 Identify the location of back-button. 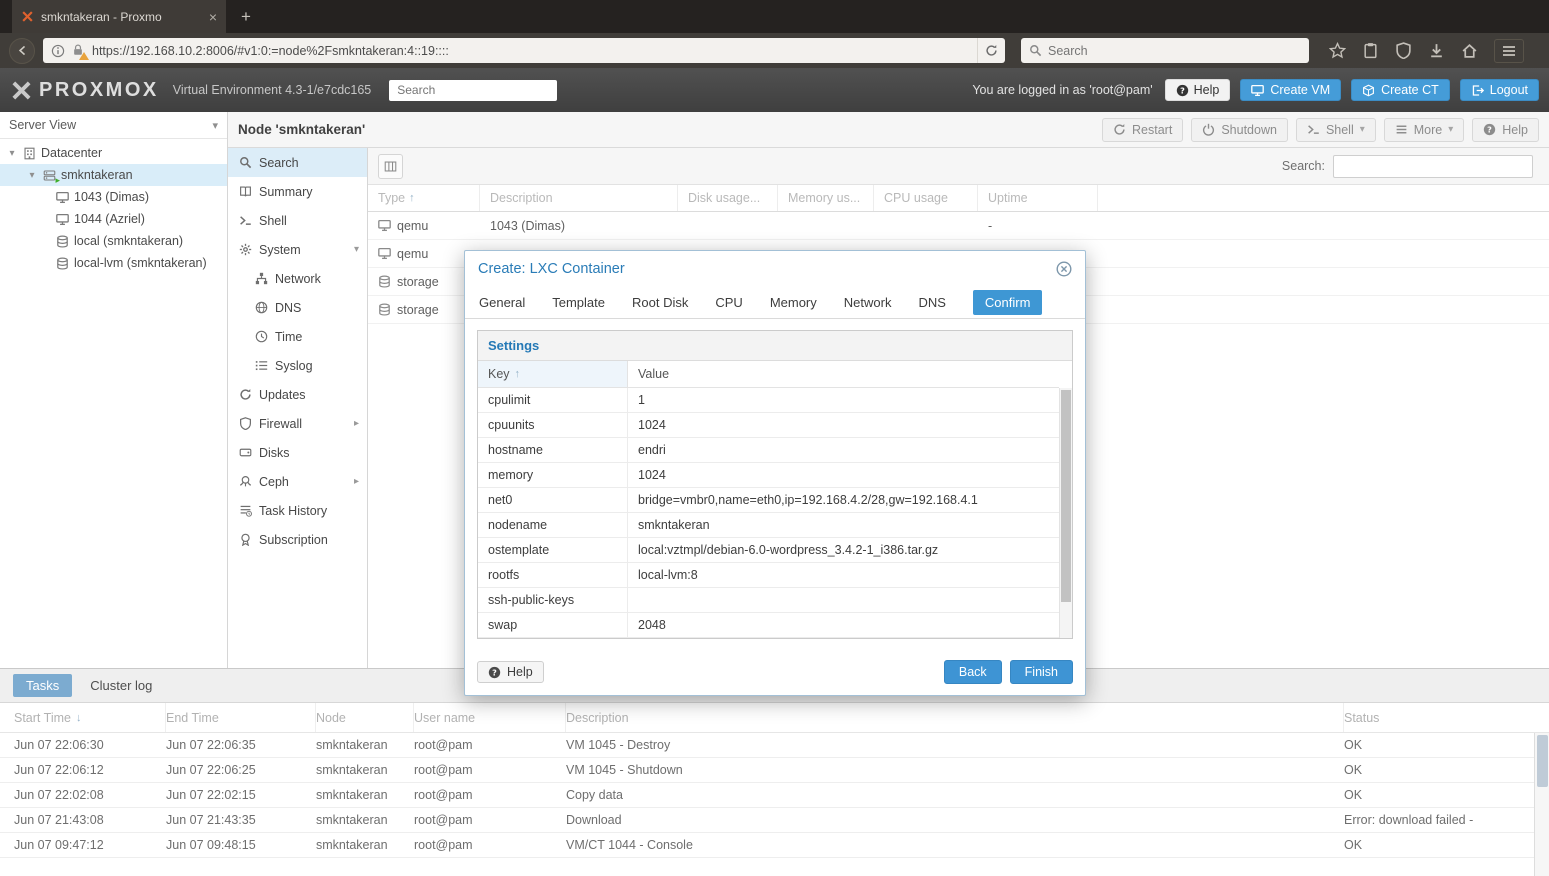
(22, 50).